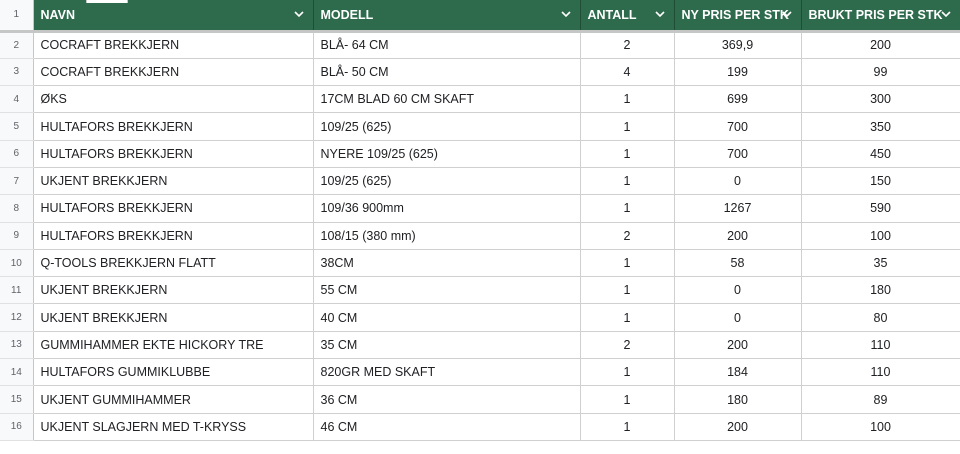 The image size is (960, 454). I want to click on column-header-brukt-pris: BRUKT PRIS PER STK, so click(880, 16).